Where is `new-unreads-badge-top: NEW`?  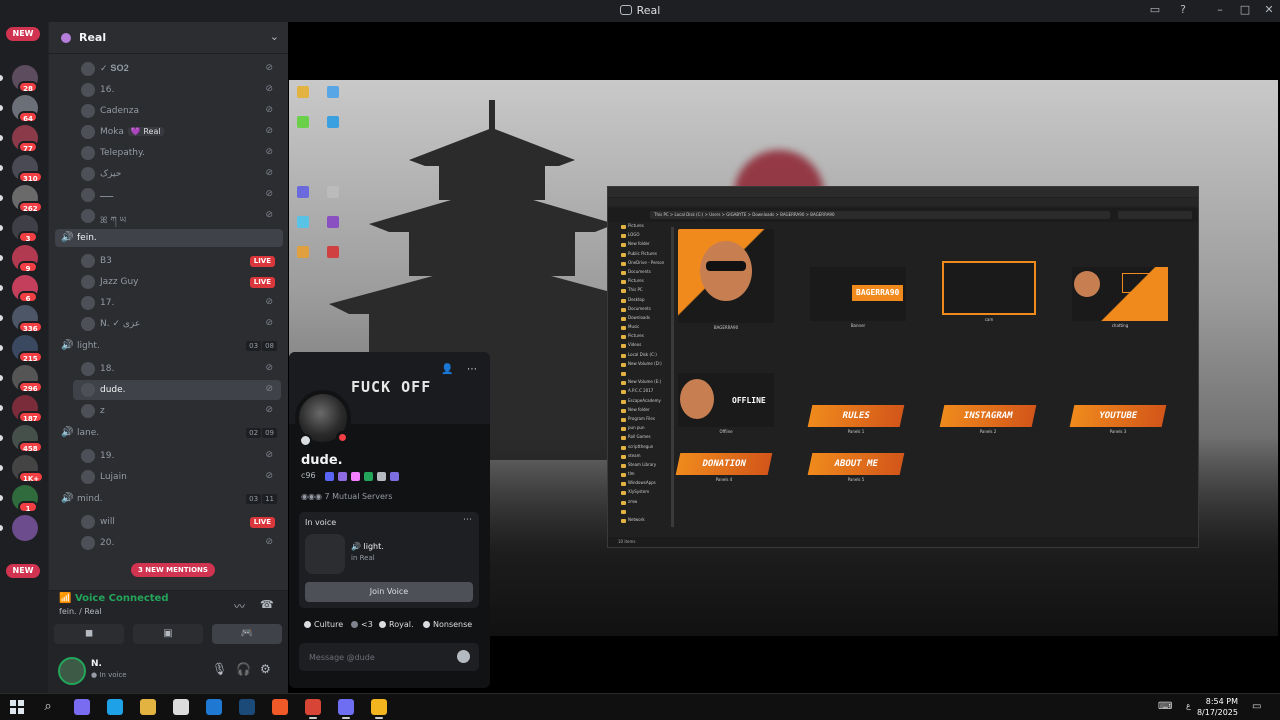 new-unreads-badge-top: NEW is located at coordinates (23, 34).